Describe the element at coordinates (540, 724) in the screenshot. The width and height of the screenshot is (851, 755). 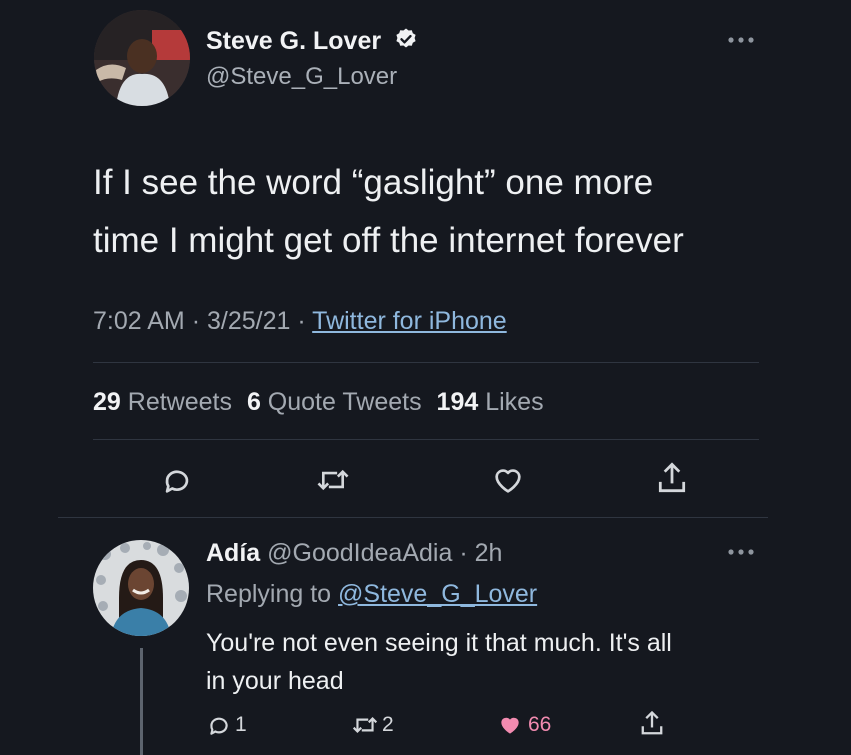
I see `like-count: 66` at that location.